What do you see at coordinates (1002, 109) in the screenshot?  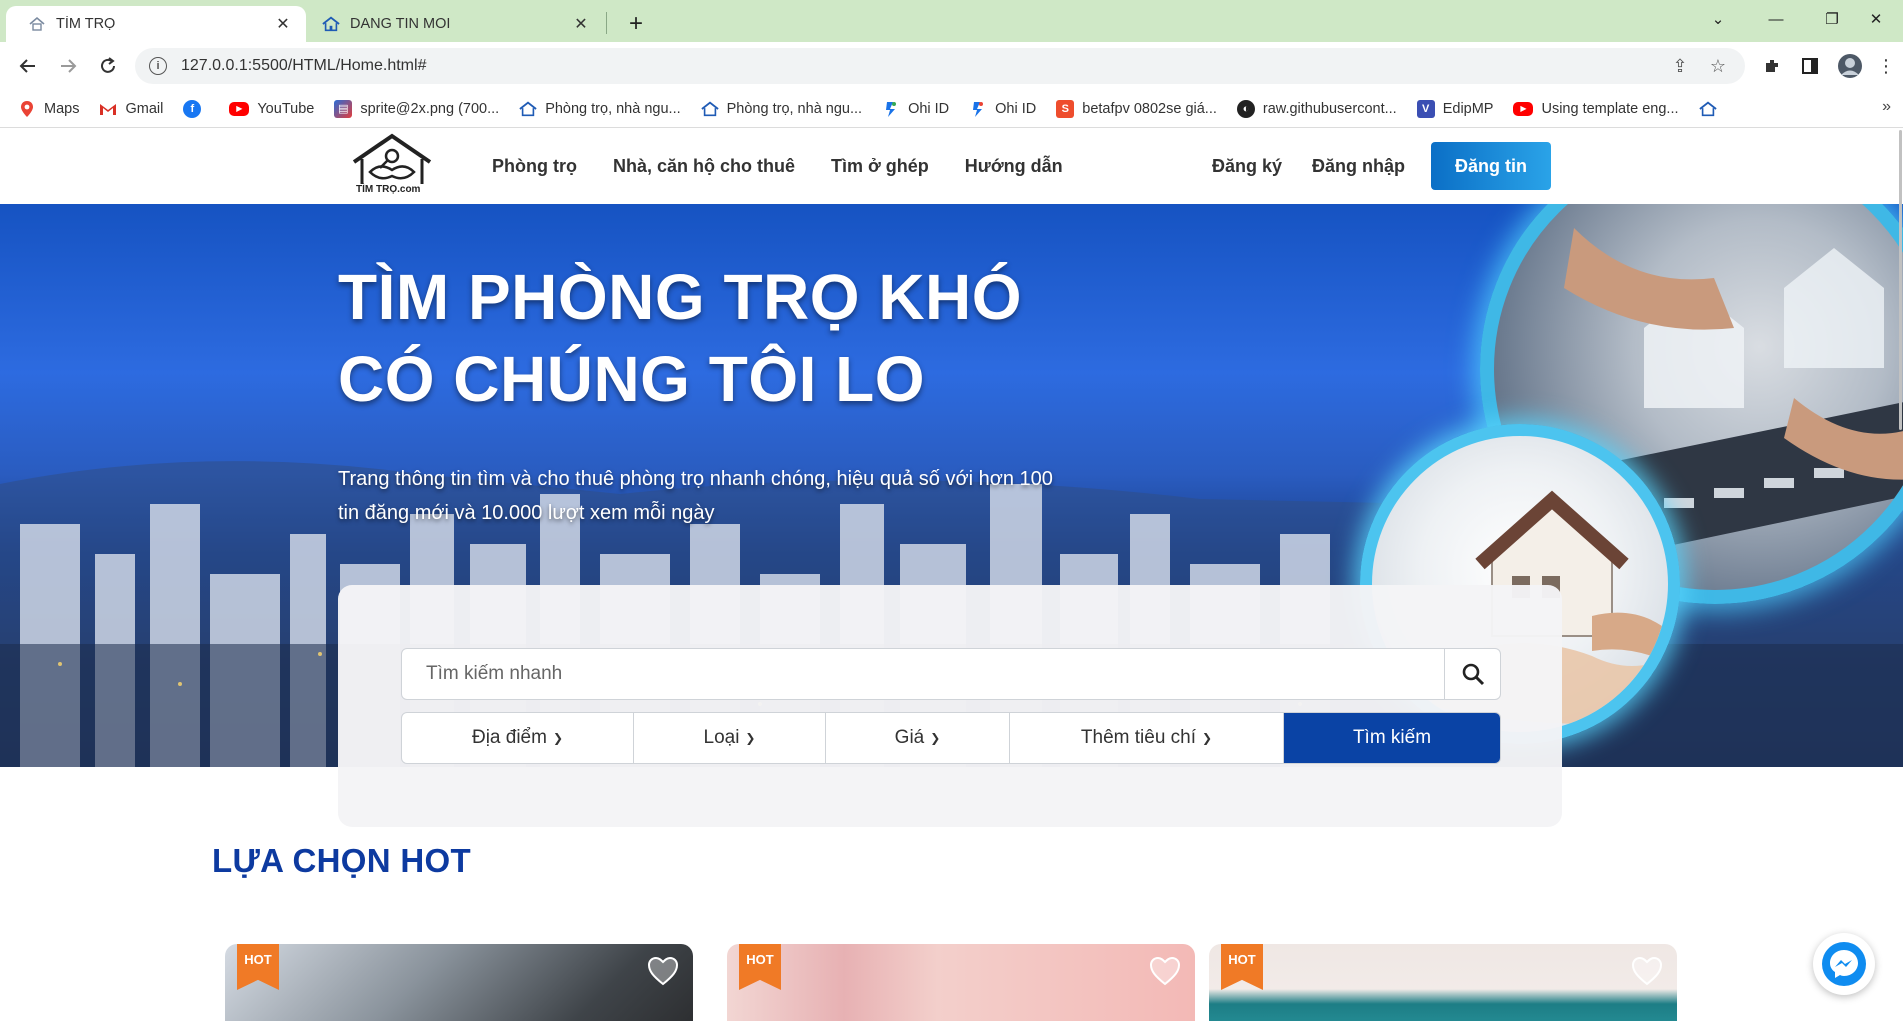 I see `bookmark-ohi-2: Ohi ID` at bounding box center [1002, 109].